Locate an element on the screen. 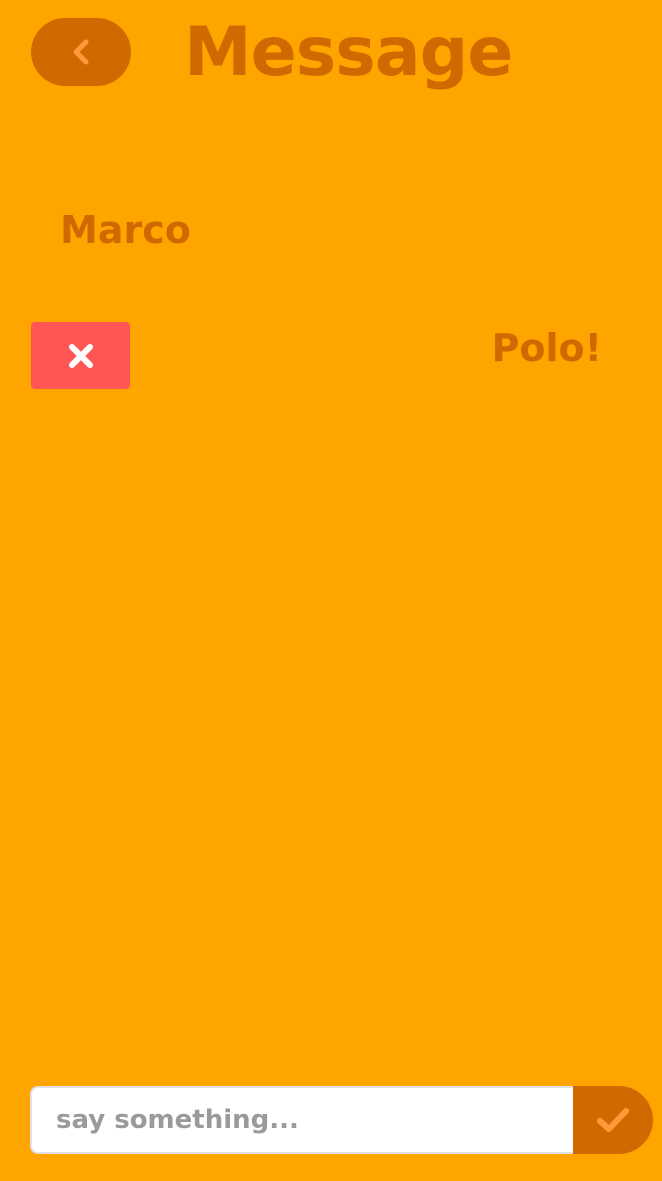 Image resolution: width=662 pixels, height=1181 pixels. message-received: Marco is located at coordinates (125, 230).